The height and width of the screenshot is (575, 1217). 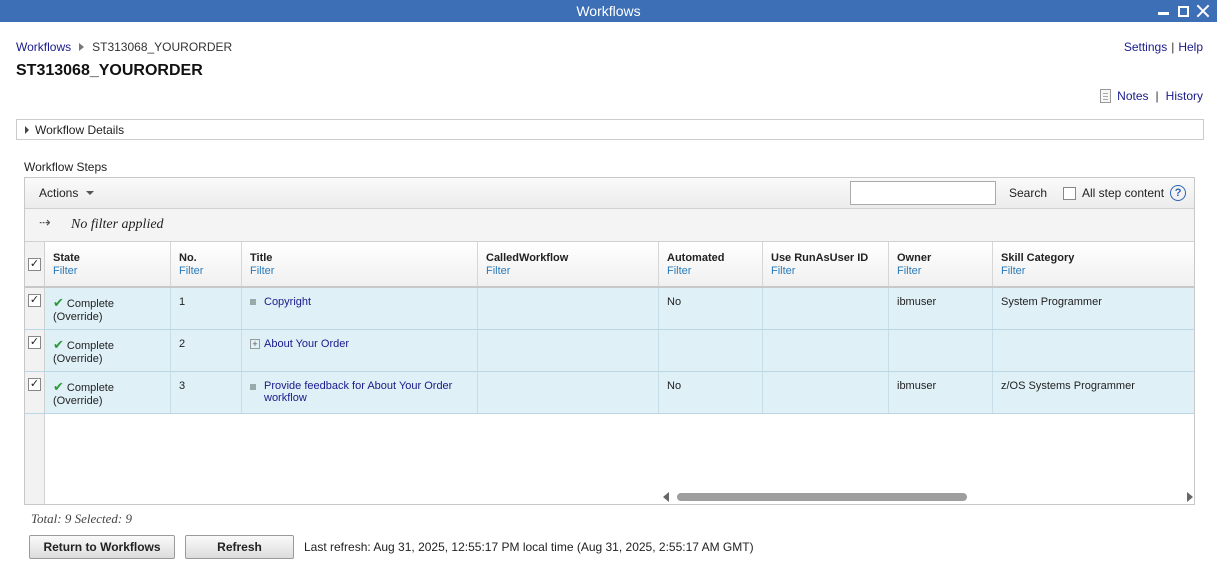 What do you see at coordinates (822, 497) in the screenshot?
I see `scrollbar-thumb` at bounding box center [822, 497].